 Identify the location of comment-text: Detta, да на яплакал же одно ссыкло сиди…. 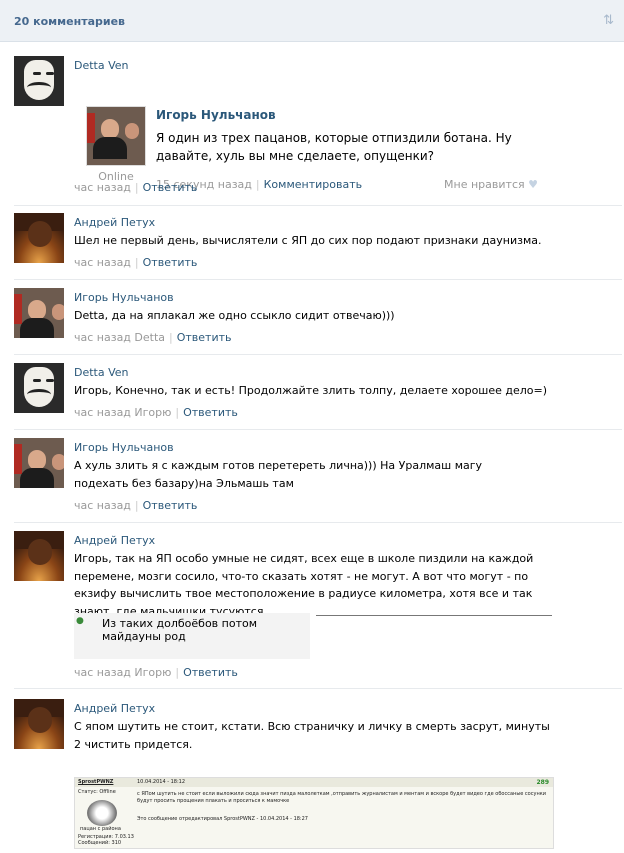
(234, 315).